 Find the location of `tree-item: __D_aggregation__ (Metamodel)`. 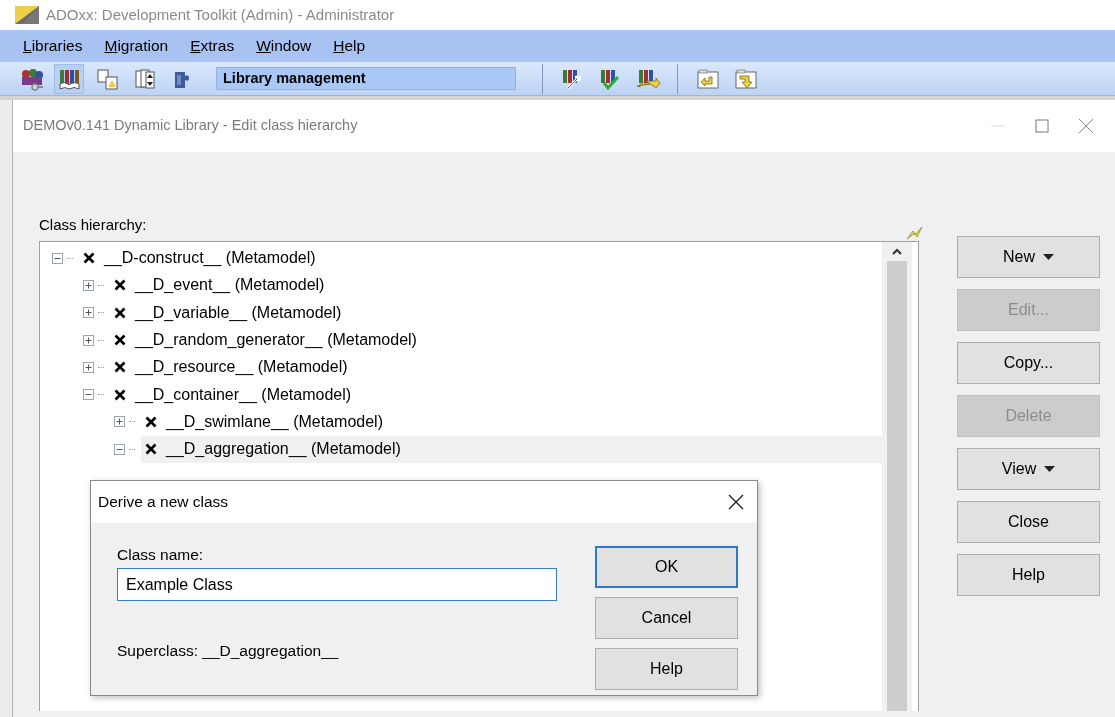

tree-item: __D_aggregation__ (Metamodel) is located at coordinates (511, 449).